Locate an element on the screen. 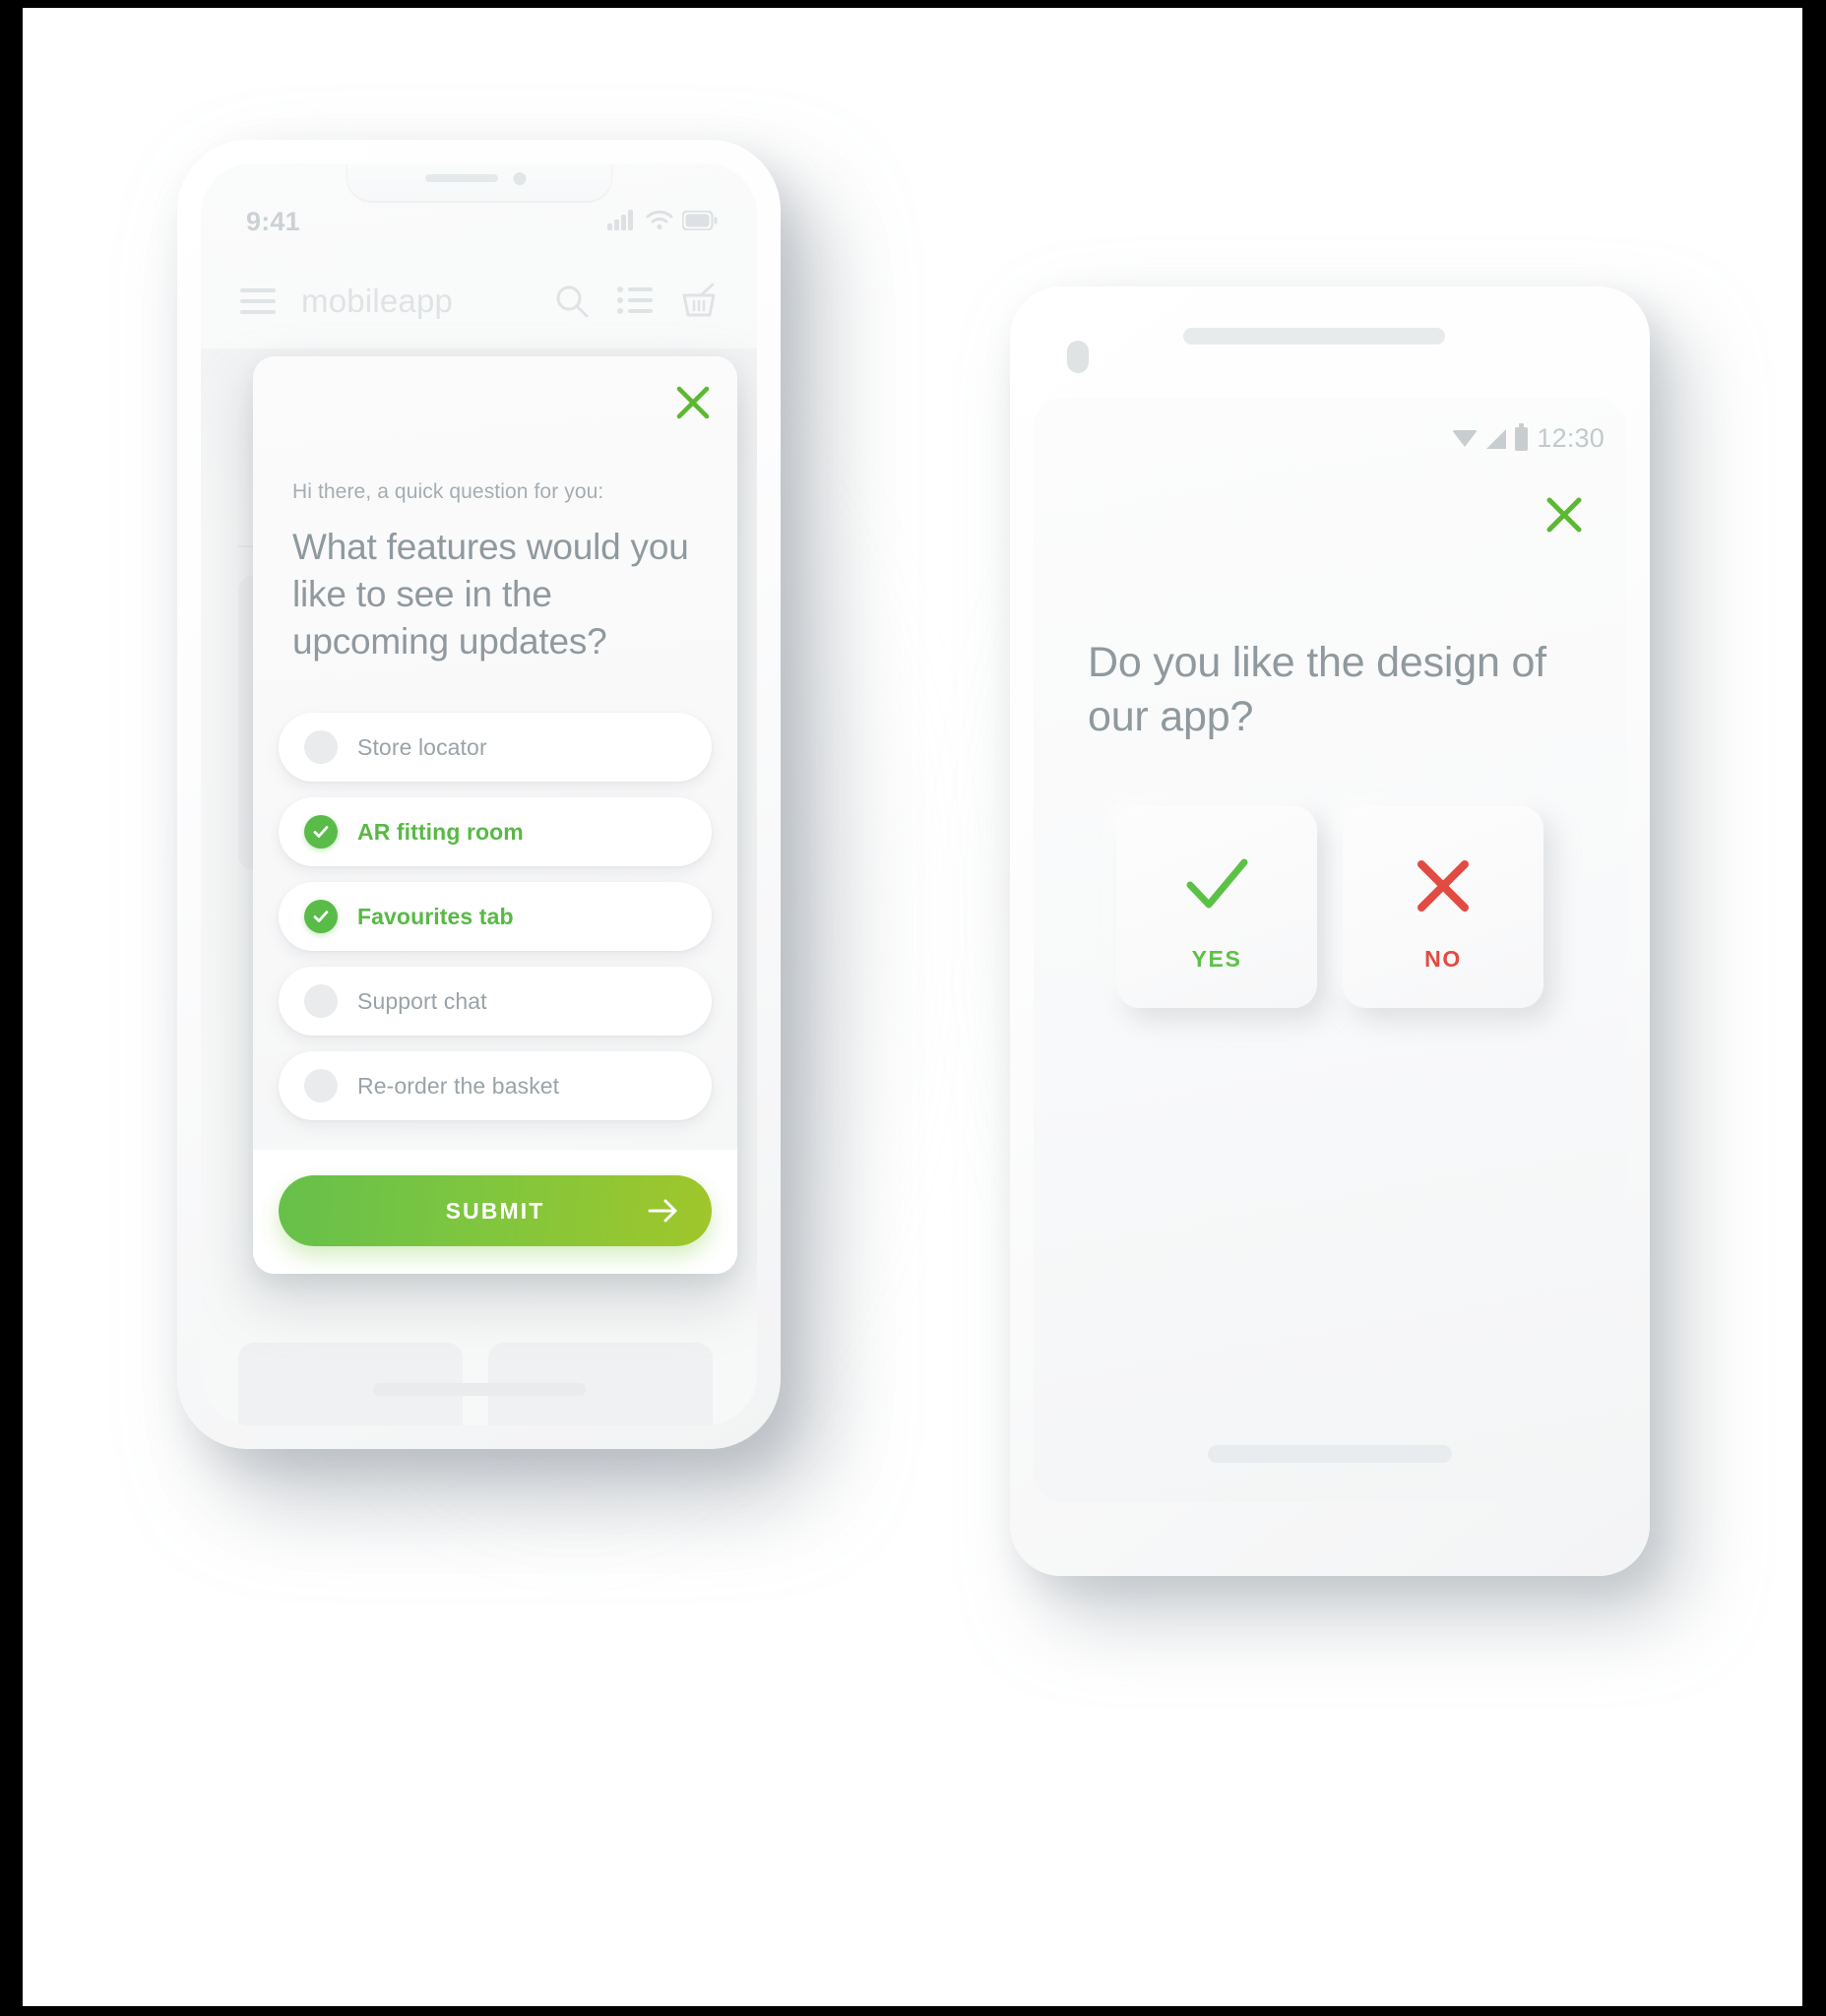 This screenshot has width=1826, height=2016. survey-option: Re-order the basket is located at coordinates (495, 1086).